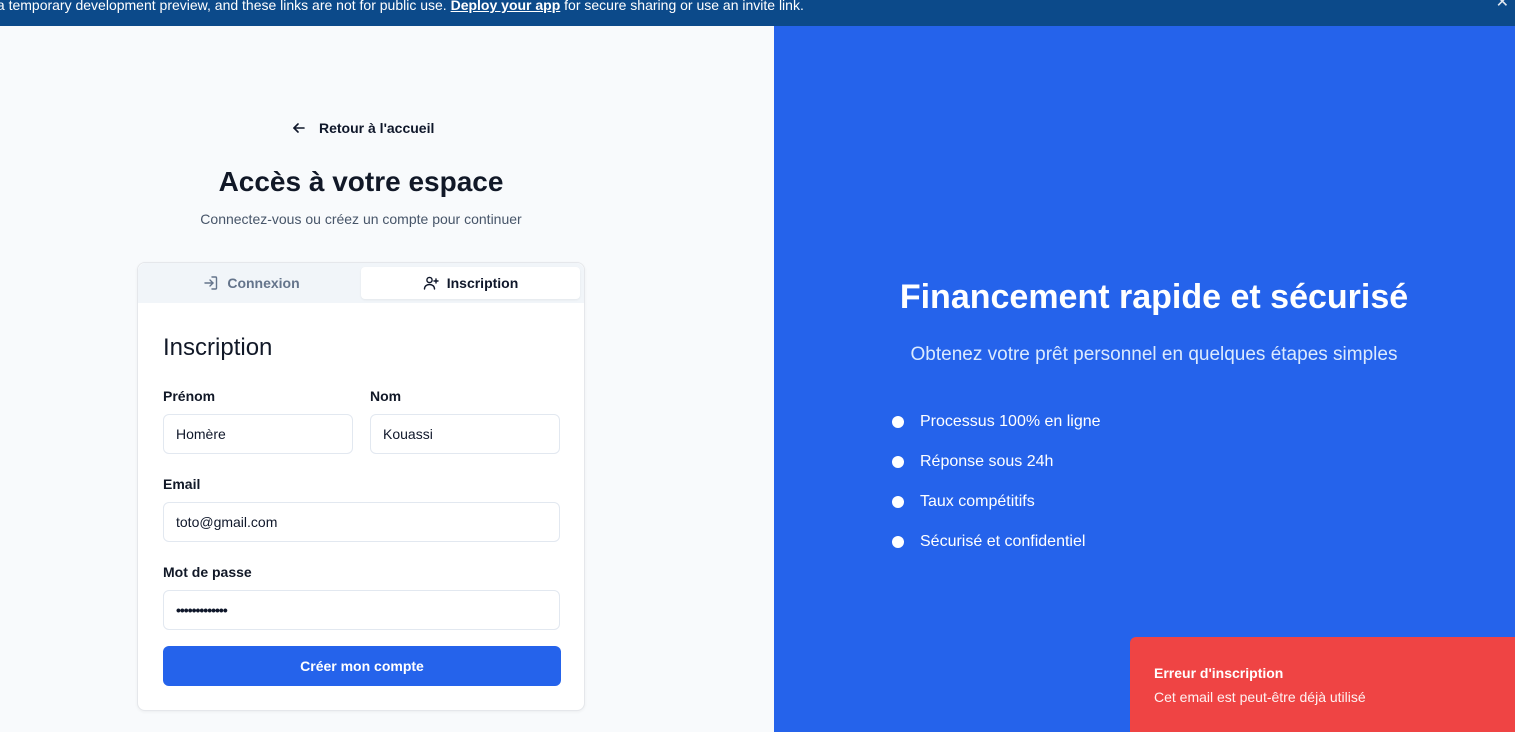  I want to click on feature-label: Taux compétitifs, so click(977, 501).